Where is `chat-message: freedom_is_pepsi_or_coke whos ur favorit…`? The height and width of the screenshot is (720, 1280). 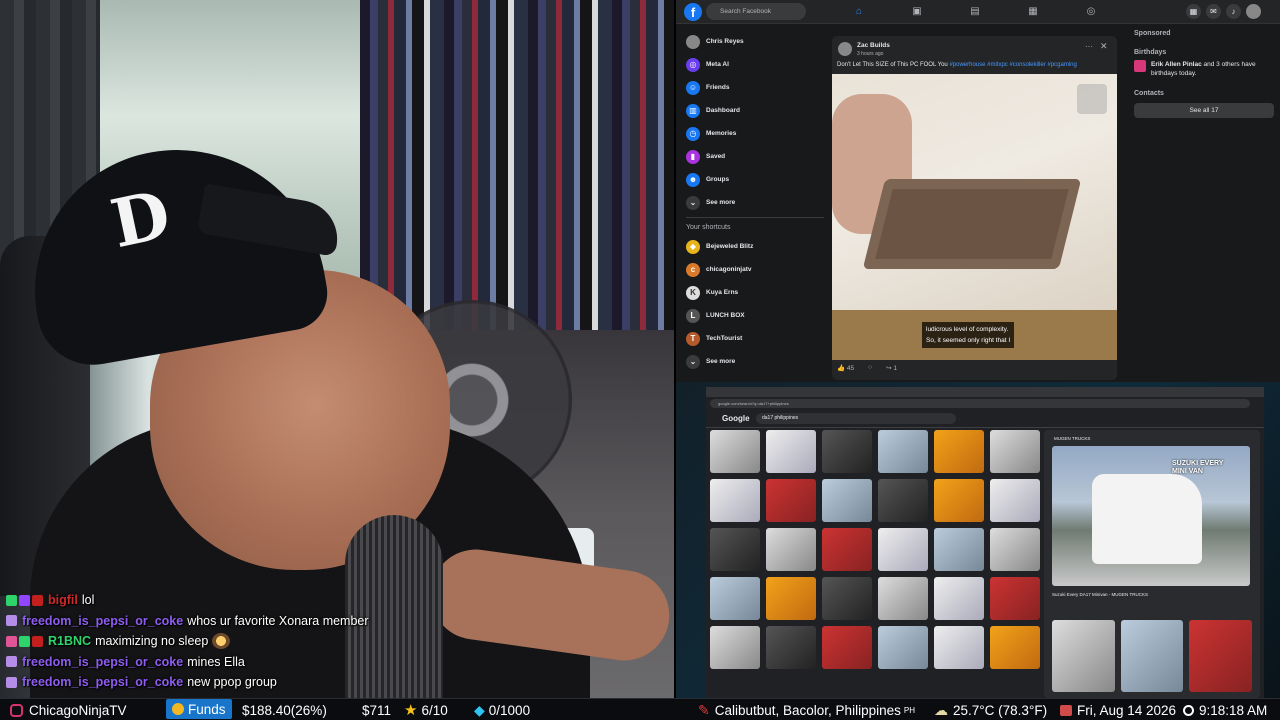
chat-message: freedom_is_pepsi_or_coke whos ur favorit… is located at coordinates (206, 621).